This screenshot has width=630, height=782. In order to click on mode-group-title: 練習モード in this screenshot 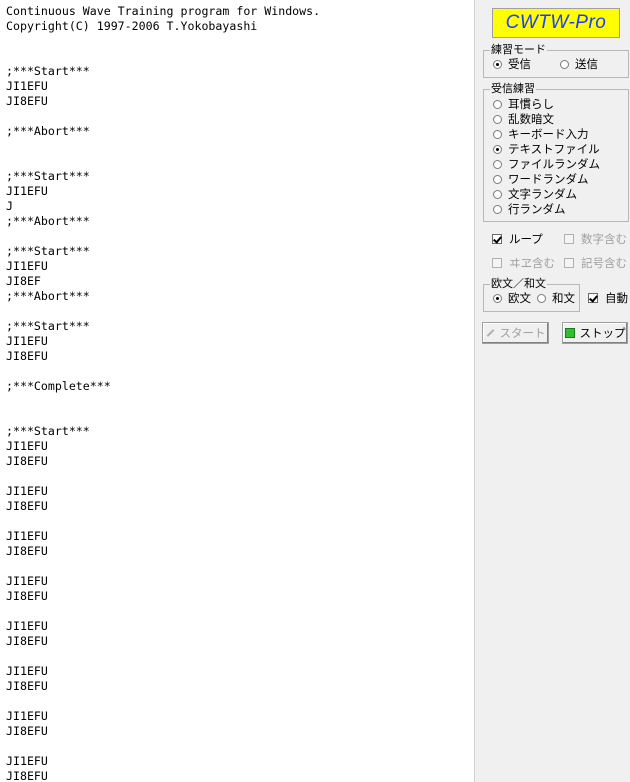, I will do `click(518, 49)`.